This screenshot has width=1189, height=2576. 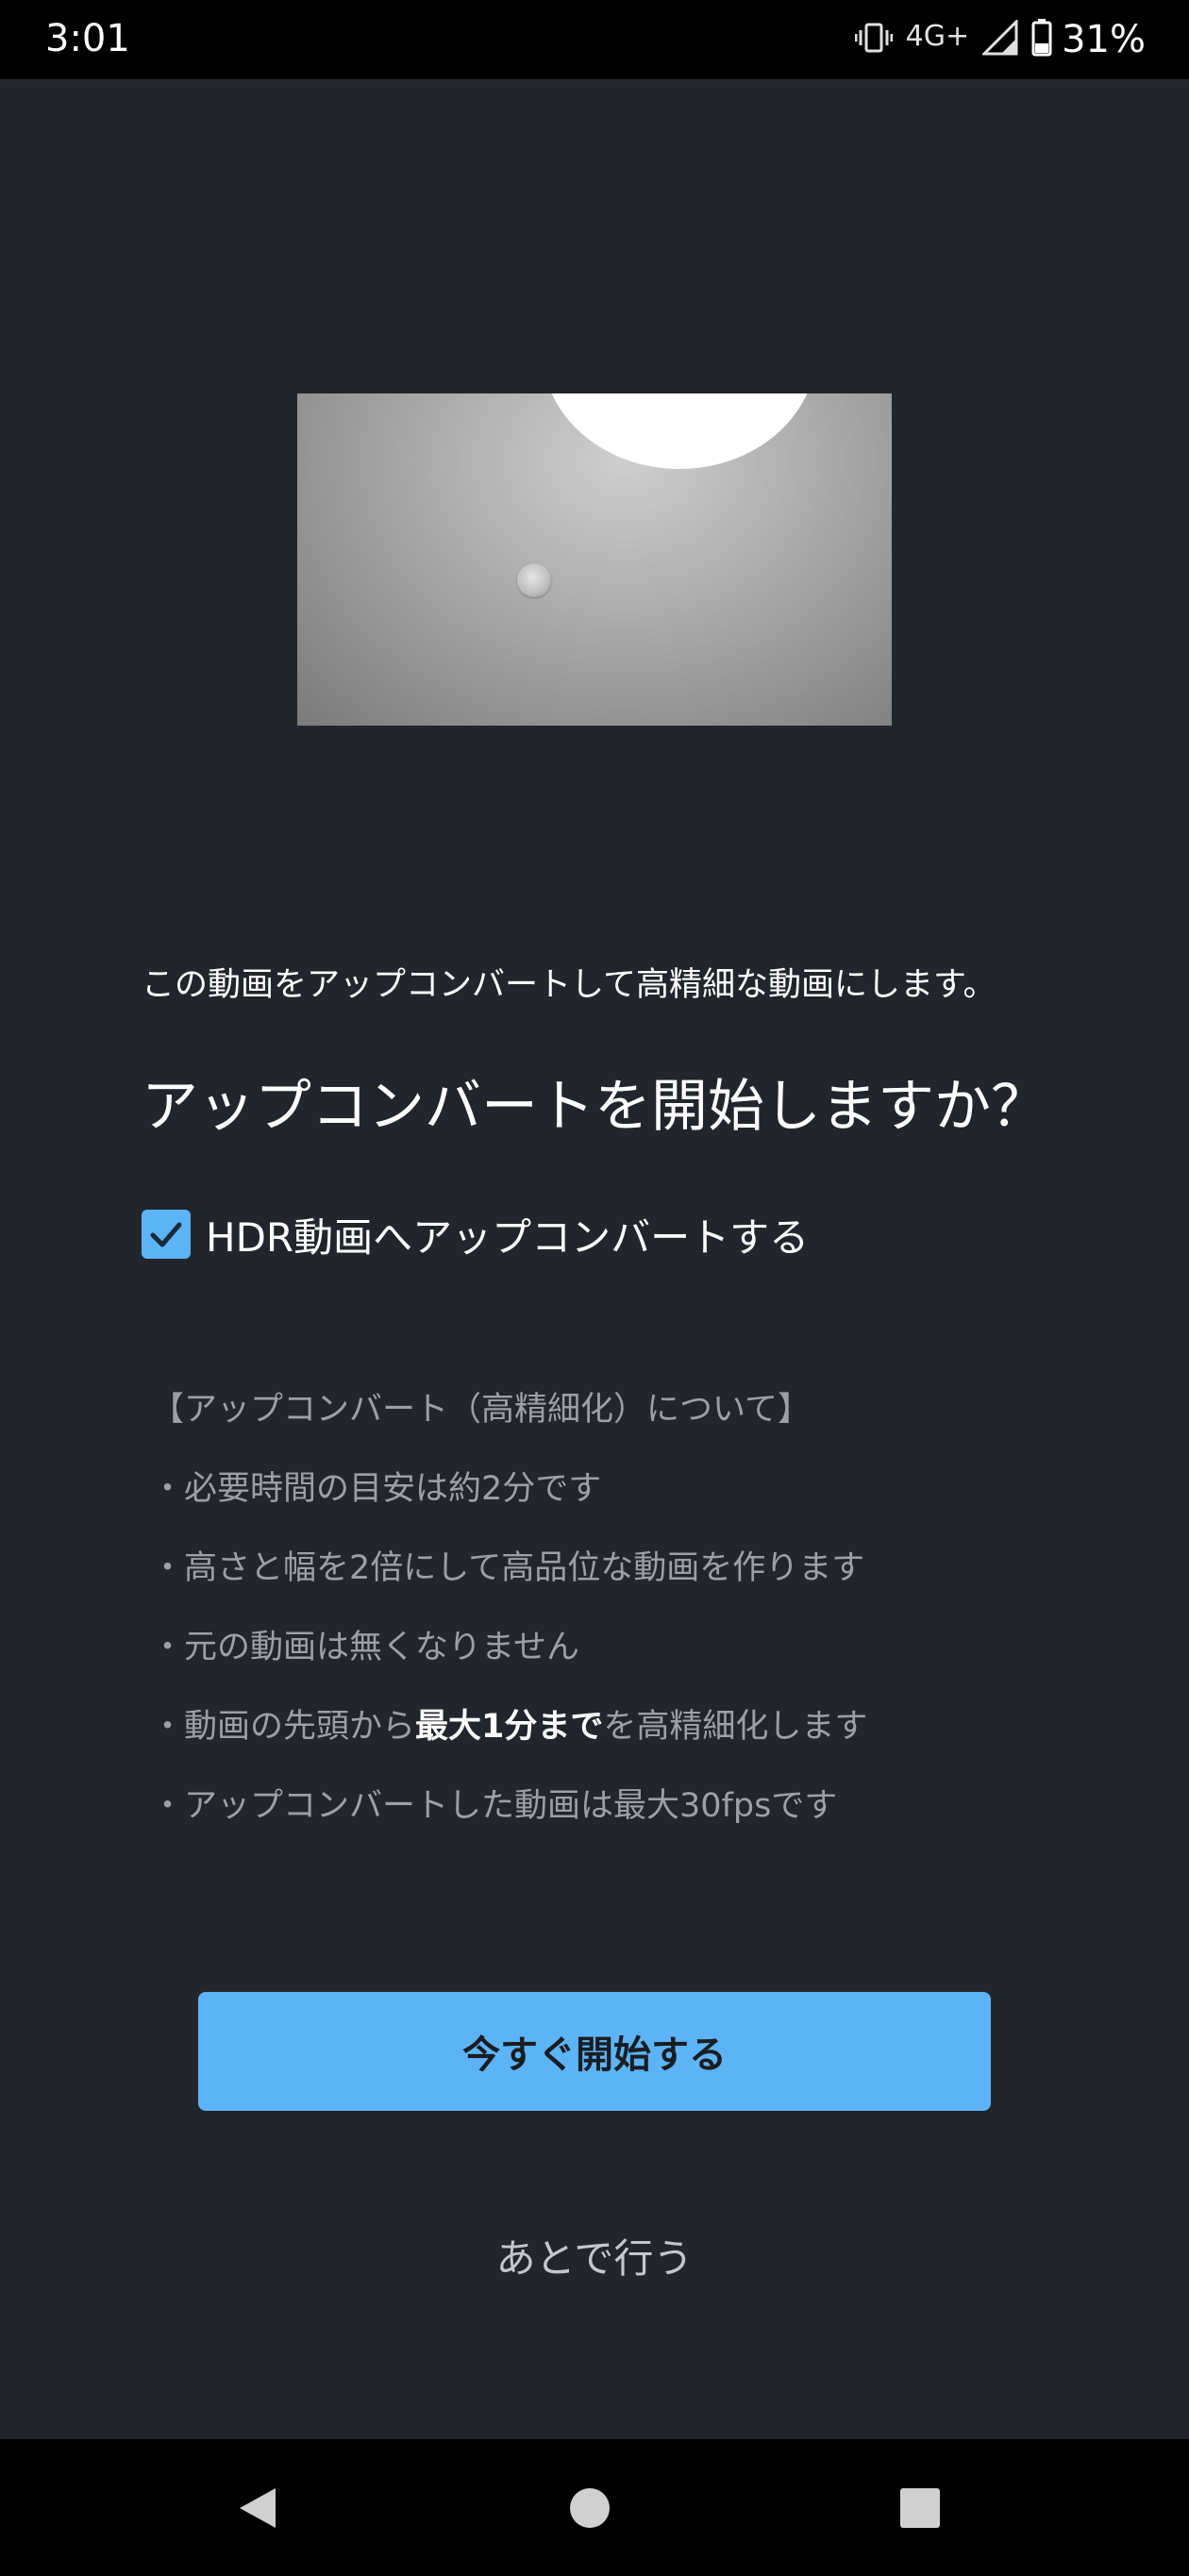 I want to click on signal-icon, so click(x=999, y=38).